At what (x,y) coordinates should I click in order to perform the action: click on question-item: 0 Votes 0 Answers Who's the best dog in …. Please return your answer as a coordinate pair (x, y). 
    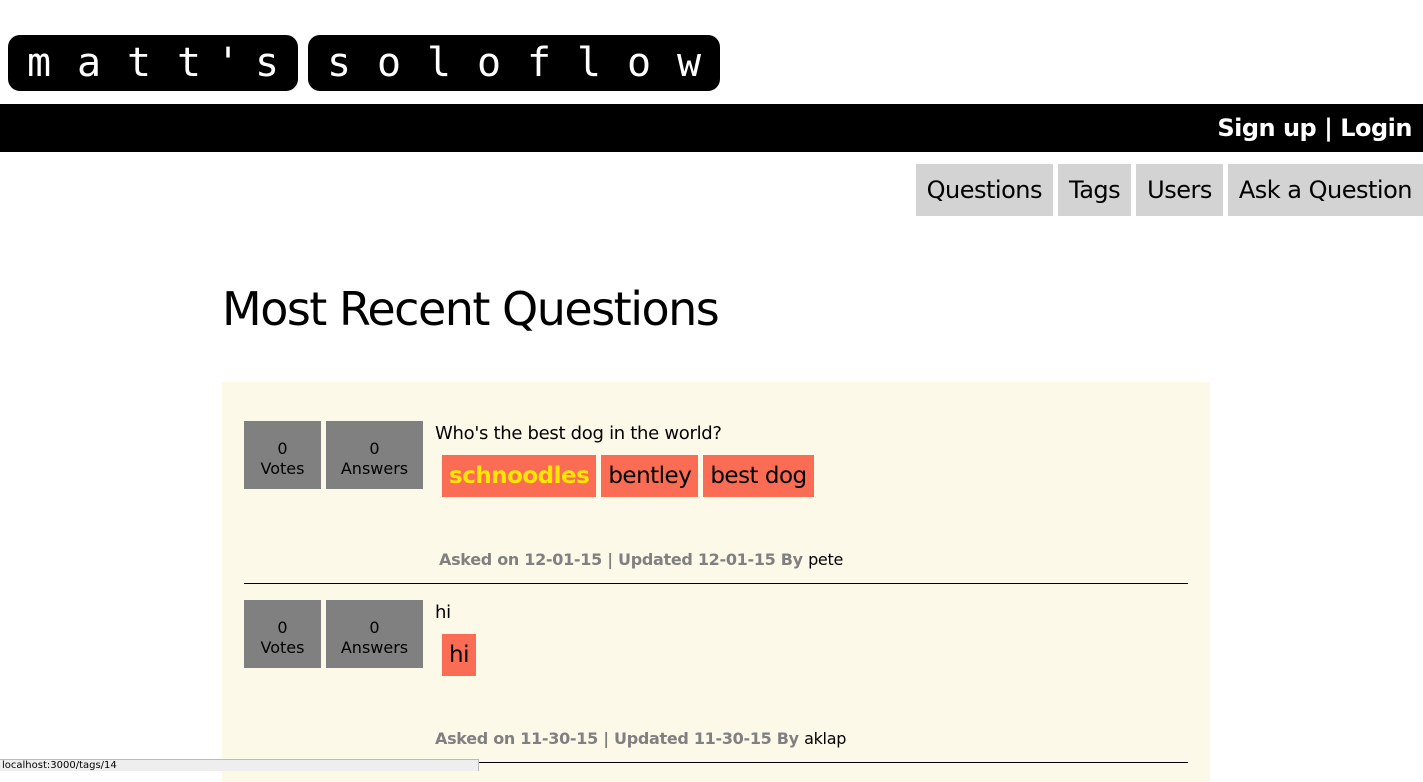
    Looking at the image, I should click on (716, 502).